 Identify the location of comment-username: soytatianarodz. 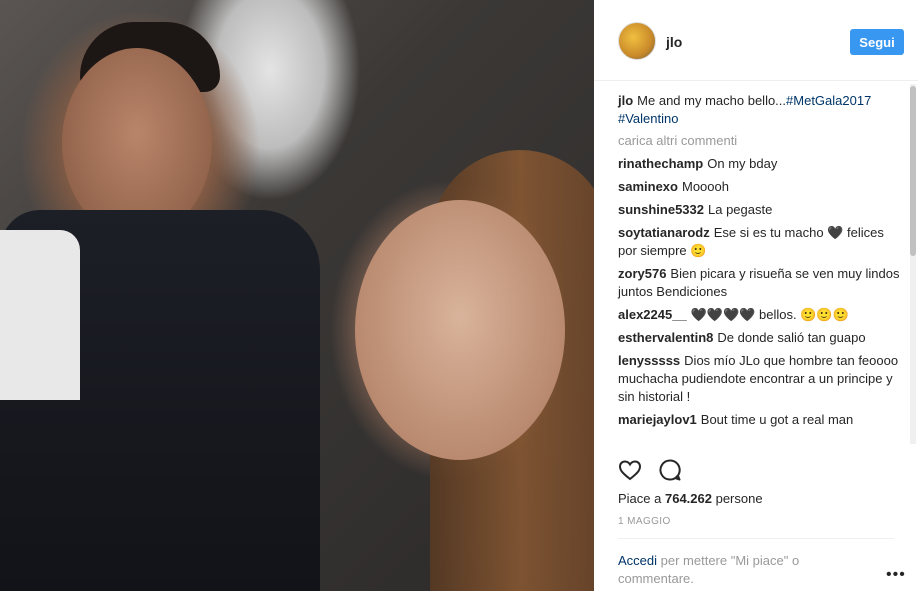
(664, 232).